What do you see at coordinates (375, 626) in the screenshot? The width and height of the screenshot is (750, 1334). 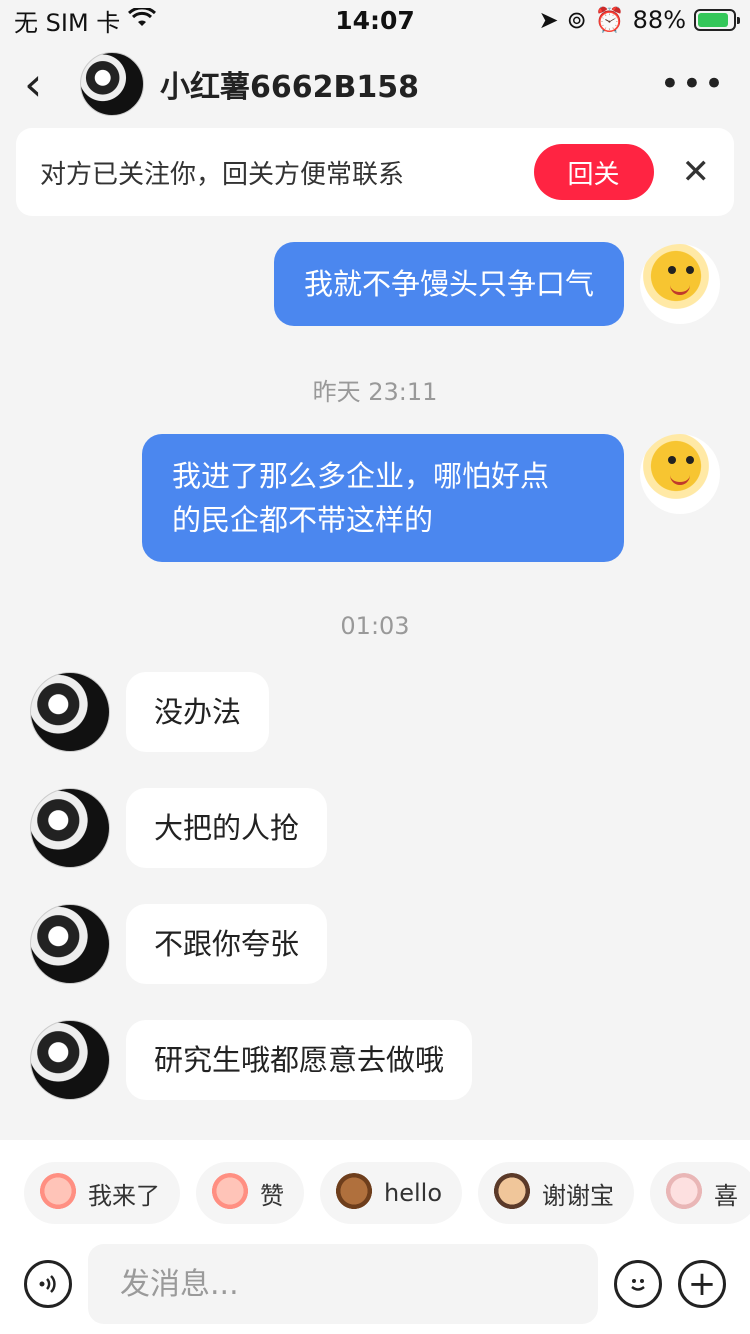 I see `timestamp: 01:03` at bounding box center [375, 626].